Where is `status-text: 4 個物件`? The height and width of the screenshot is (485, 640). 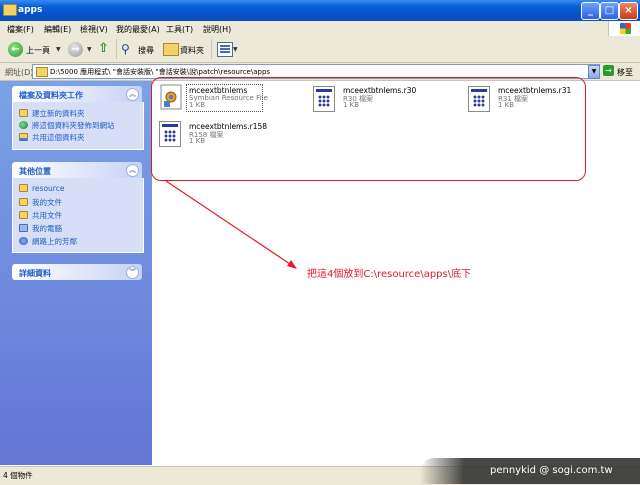
status-text: 4 個物件 is located at coordinates (18, 475).